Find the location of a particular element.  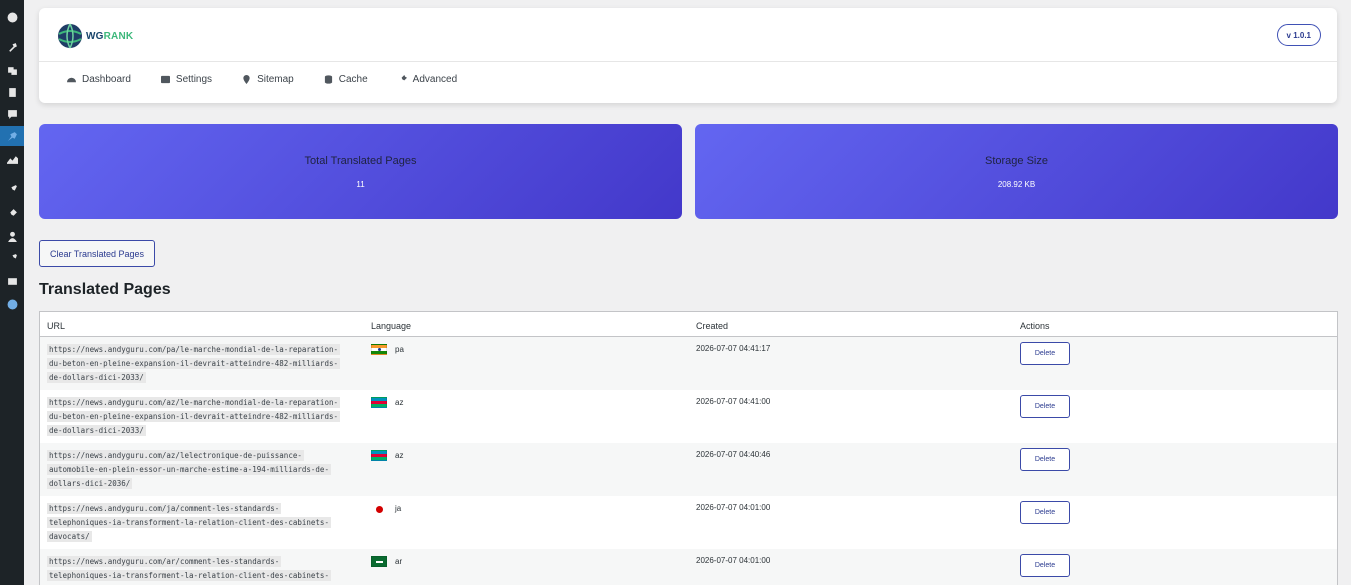

database-icon is located at coordinates (328, 79).